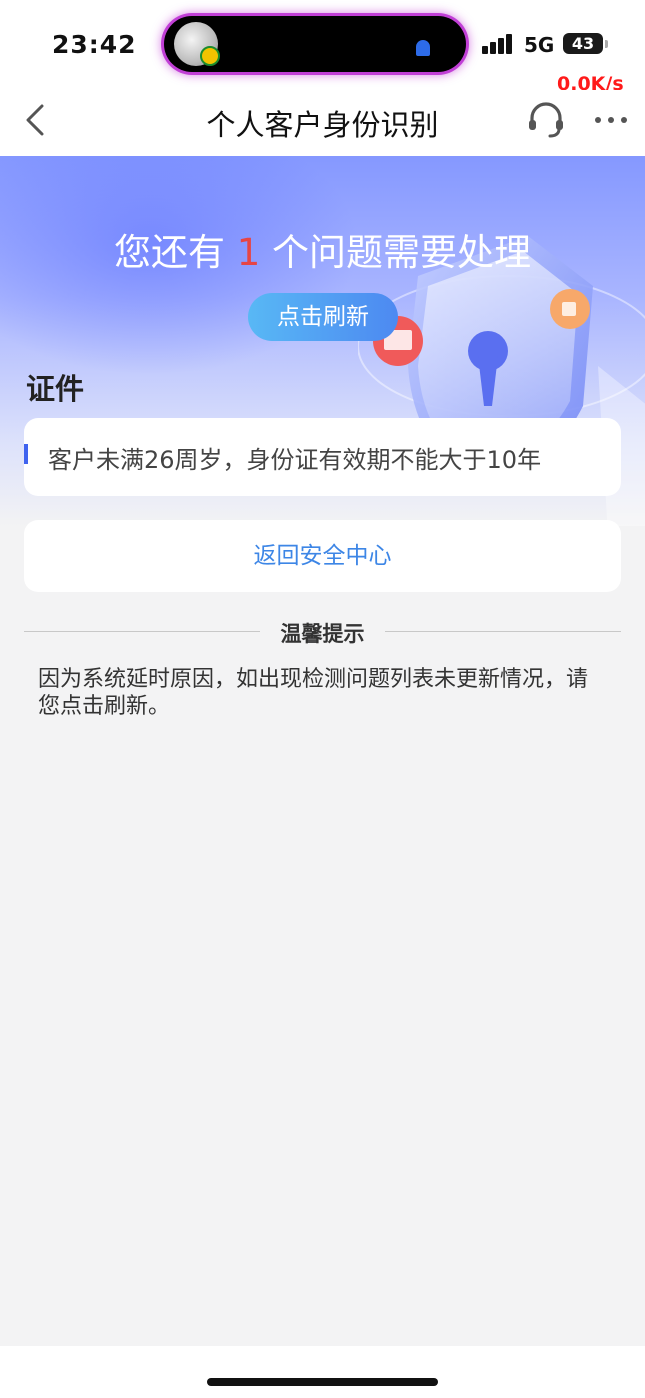 The width and height of the screenshot is (645, 1398). Describe the element at coordinates (248, 252) in the screenshot. I see `issue-count: 1` at that location.